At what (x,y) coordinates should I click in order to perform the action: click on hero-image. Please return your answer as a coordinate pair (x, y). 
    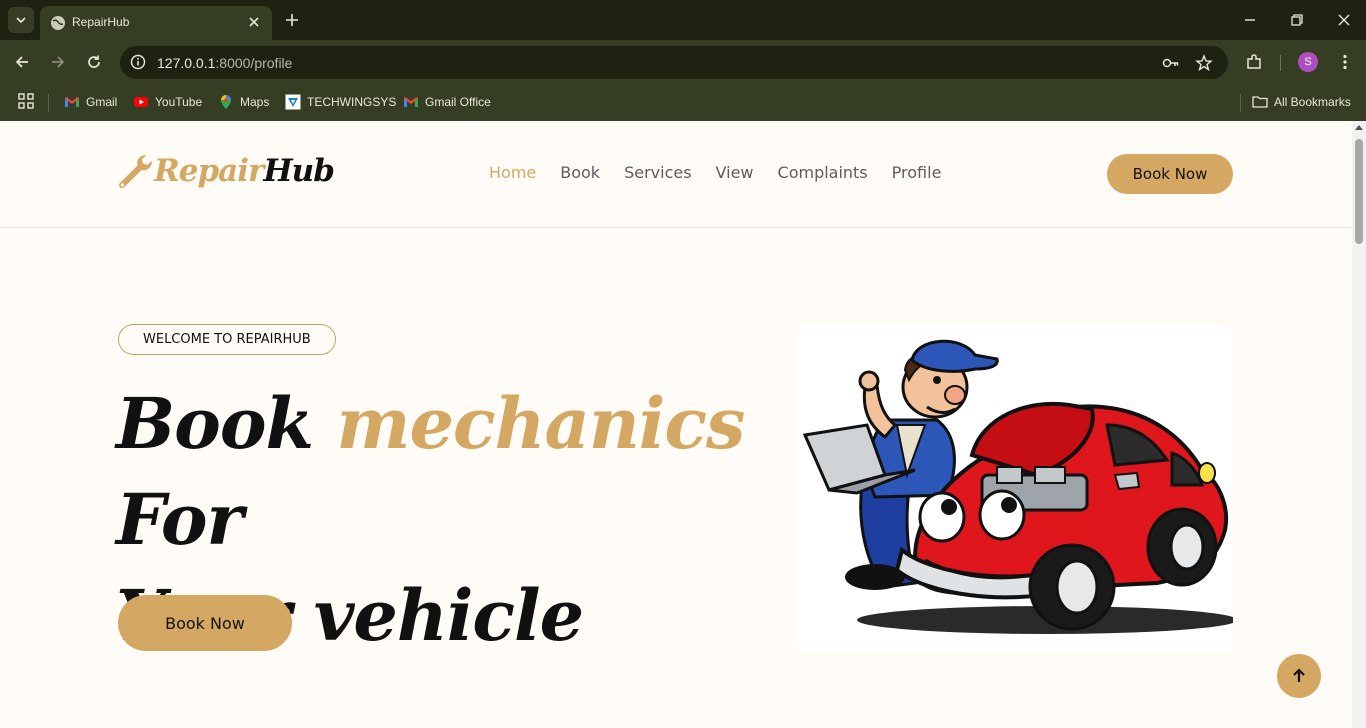
    Looking at the image, I should click on (1015, 488).